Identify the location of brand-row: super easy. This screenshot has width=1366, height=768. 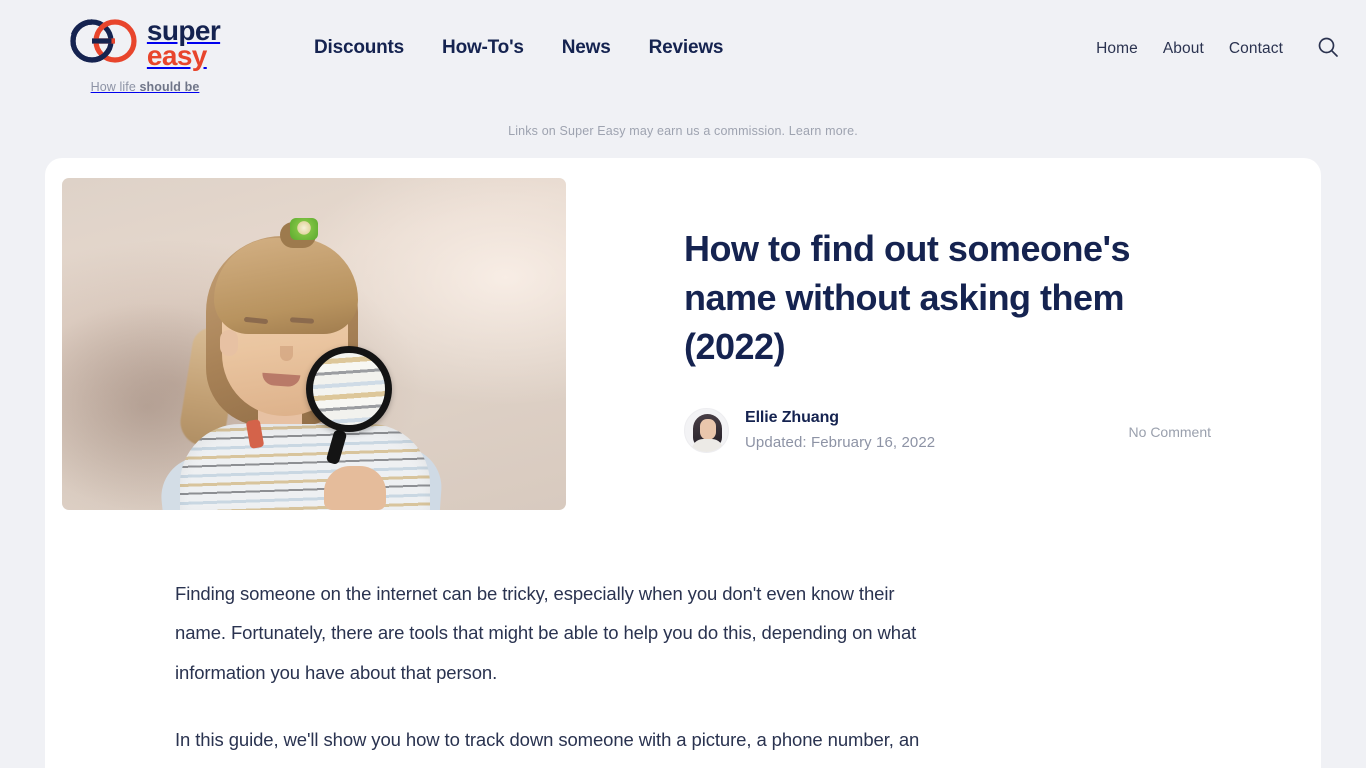
(145, 44).